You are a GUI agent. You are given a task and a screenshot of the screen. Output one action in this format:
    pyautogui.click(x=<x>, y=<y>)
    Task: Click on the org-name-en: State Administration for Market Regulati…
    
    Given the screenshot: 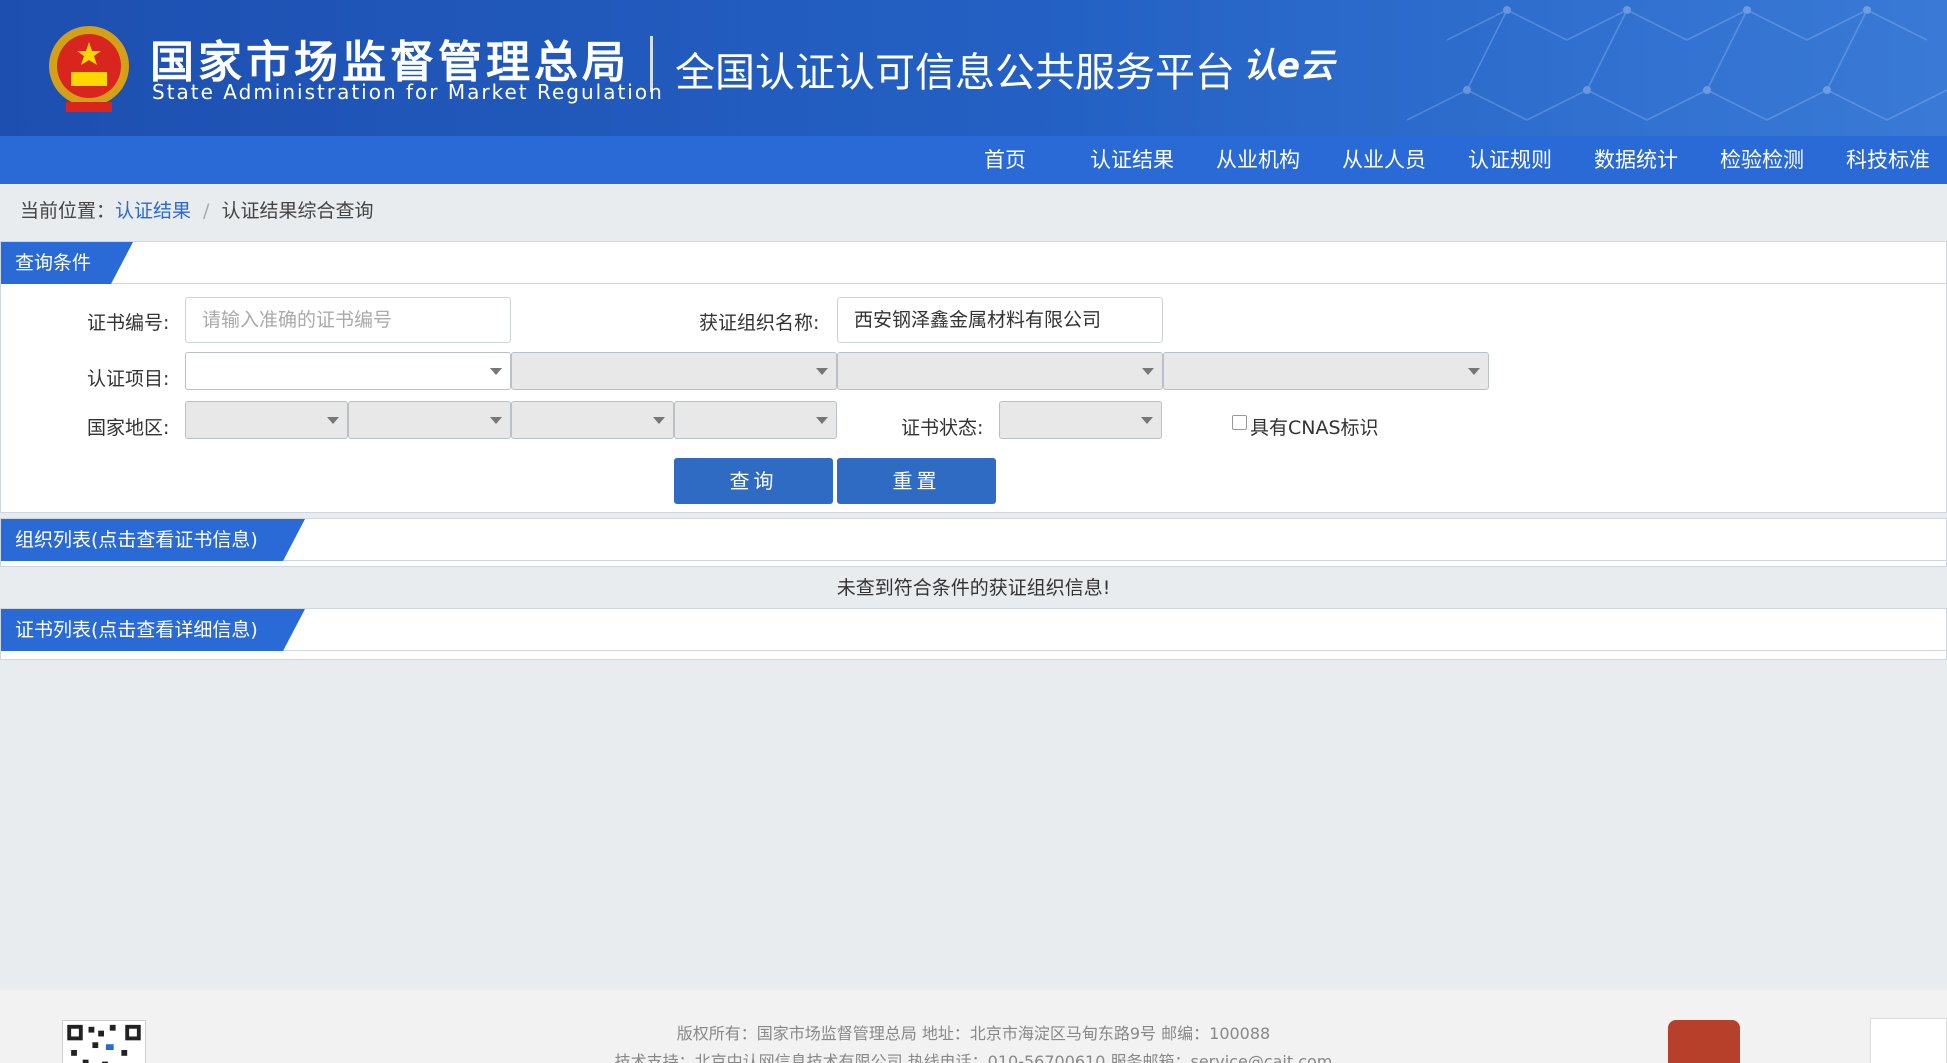 What is the action you would take?
    pyautogui.click(x=408, y=92)
    